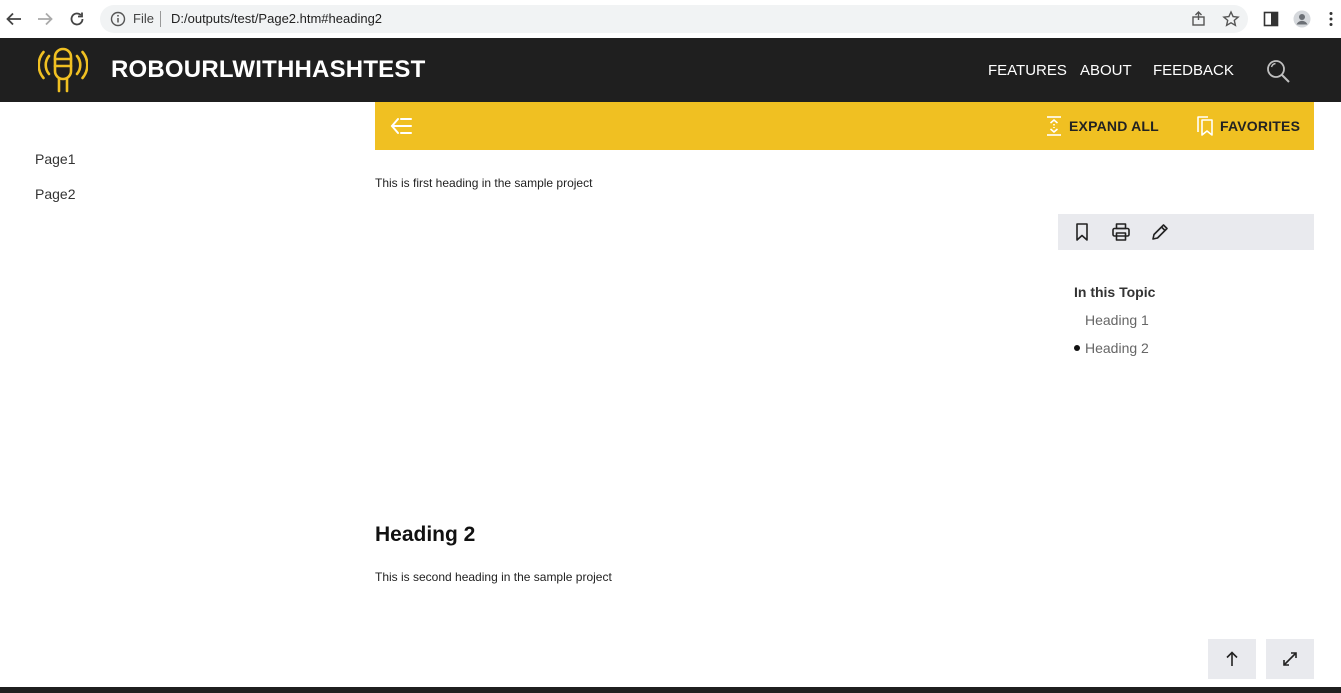 The height and width of the screenshot is (693, 1341). I want to click on favorites-button: FAVORITES, so click(1247, 126).